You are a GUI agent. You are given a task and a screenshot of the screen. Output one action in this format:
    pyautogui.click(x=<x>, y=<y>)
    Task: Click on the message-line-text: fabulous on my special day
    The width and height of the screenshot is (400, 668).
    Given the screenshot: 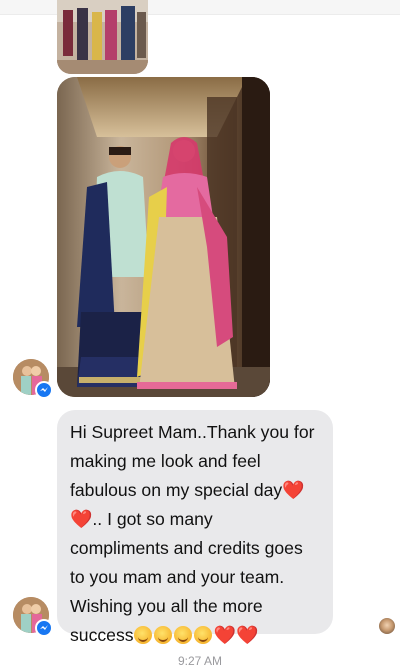 What is the action you would take?
    pyautogui.click(x=176, y=490)
    